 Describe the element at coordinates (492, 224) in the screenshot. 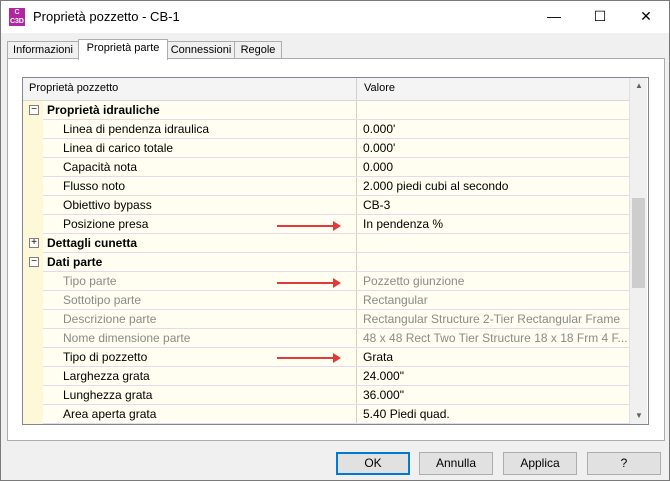

I see `property-value: In pendenza %` at that location.